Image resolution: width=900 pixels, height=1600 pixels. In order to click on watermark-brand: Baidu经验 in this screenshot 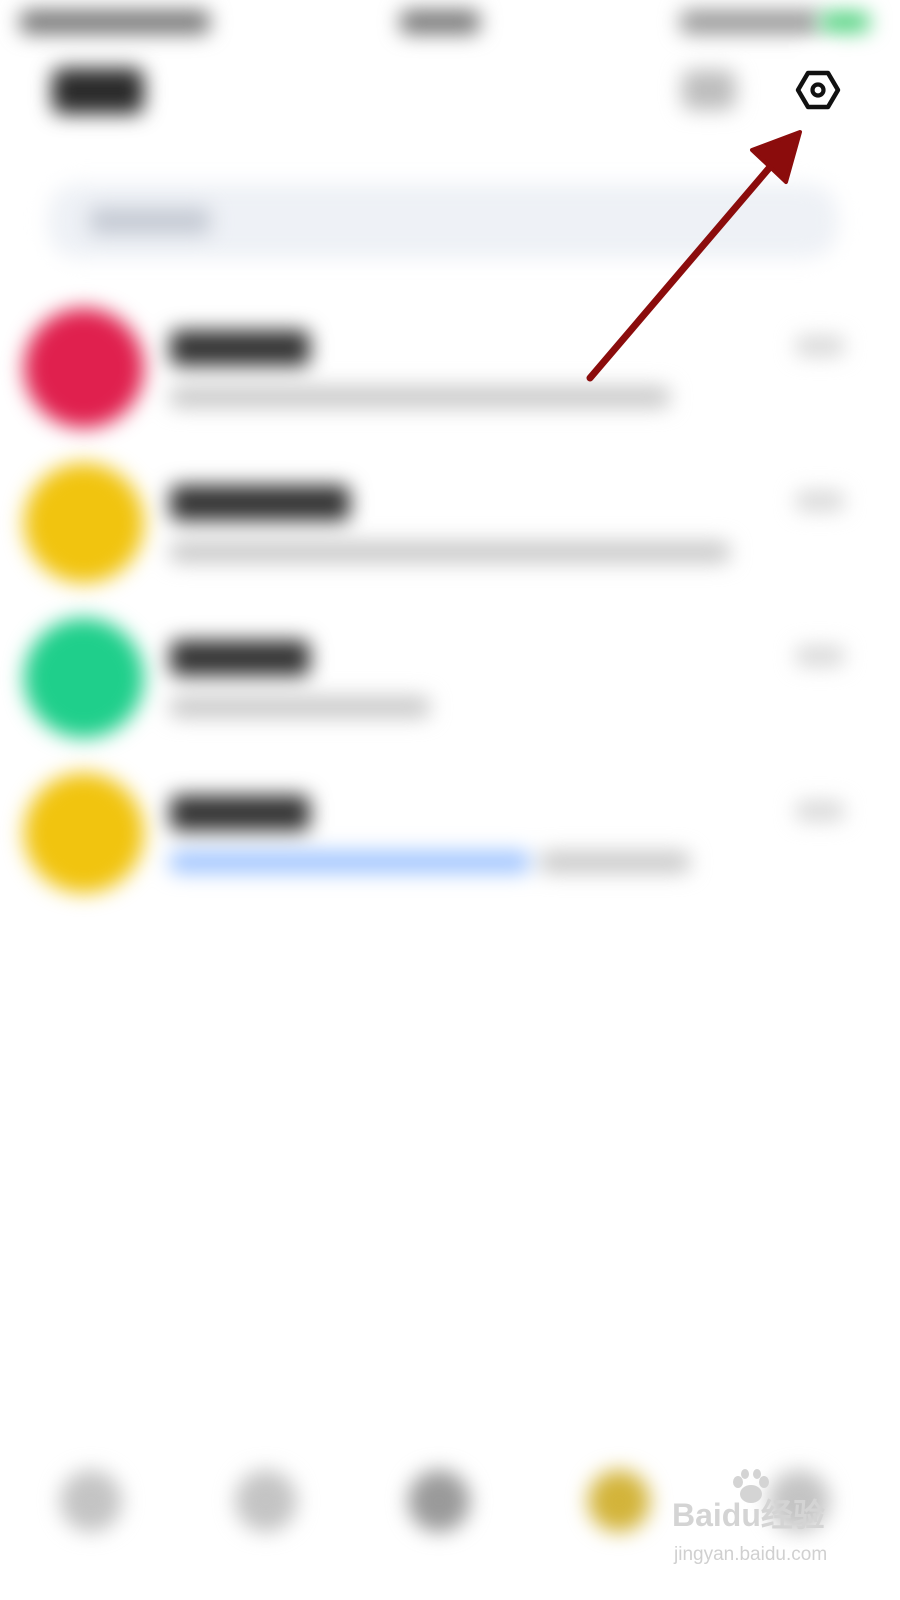, I will do `click(748, 1515)`.